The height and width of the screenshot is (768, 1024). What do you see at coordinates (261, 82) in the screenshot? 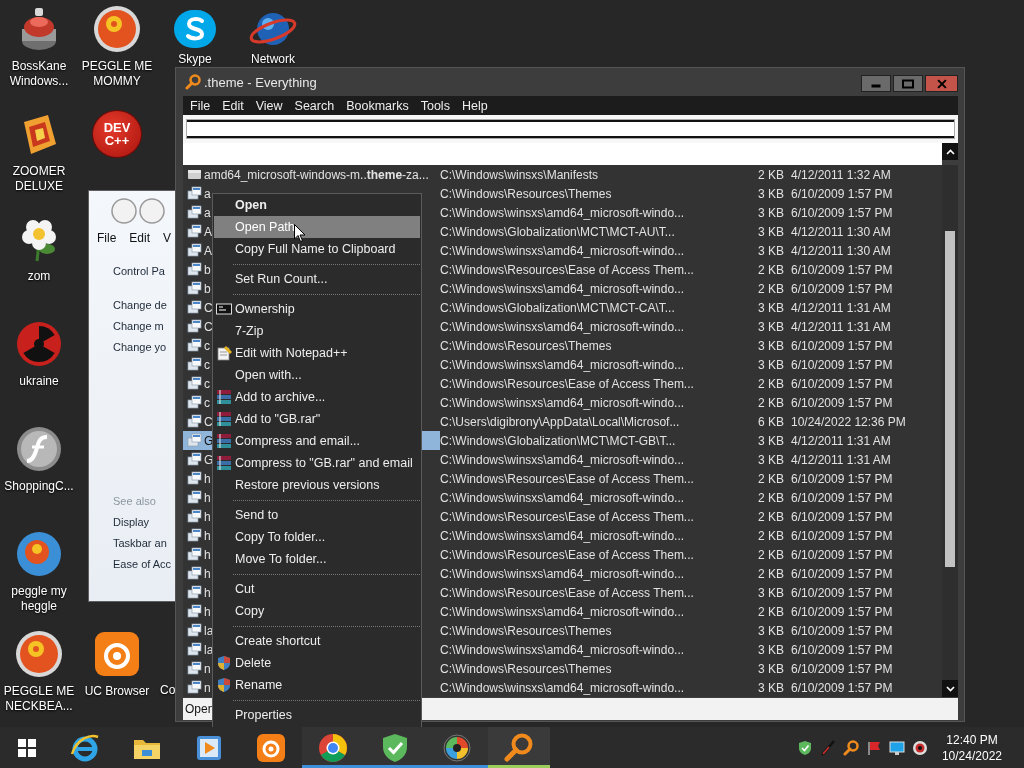
I see `window-title: .theme - Everything` at bounding box center [261, 82].